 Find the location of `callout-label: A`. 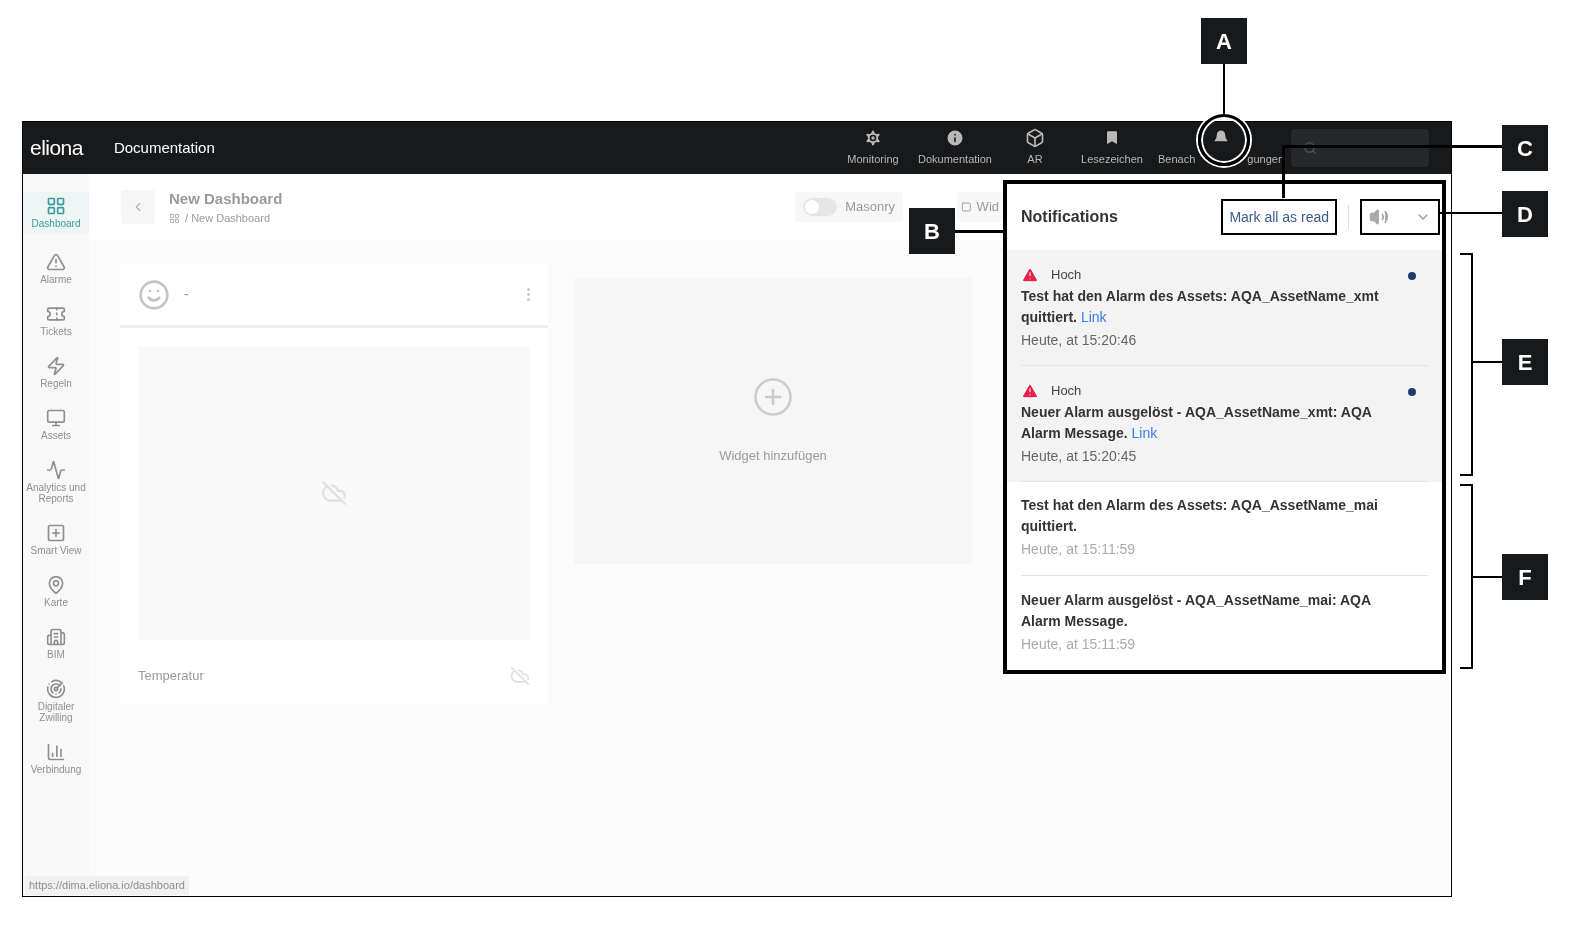

callout-label: A is located at coordinates (1224, 41).